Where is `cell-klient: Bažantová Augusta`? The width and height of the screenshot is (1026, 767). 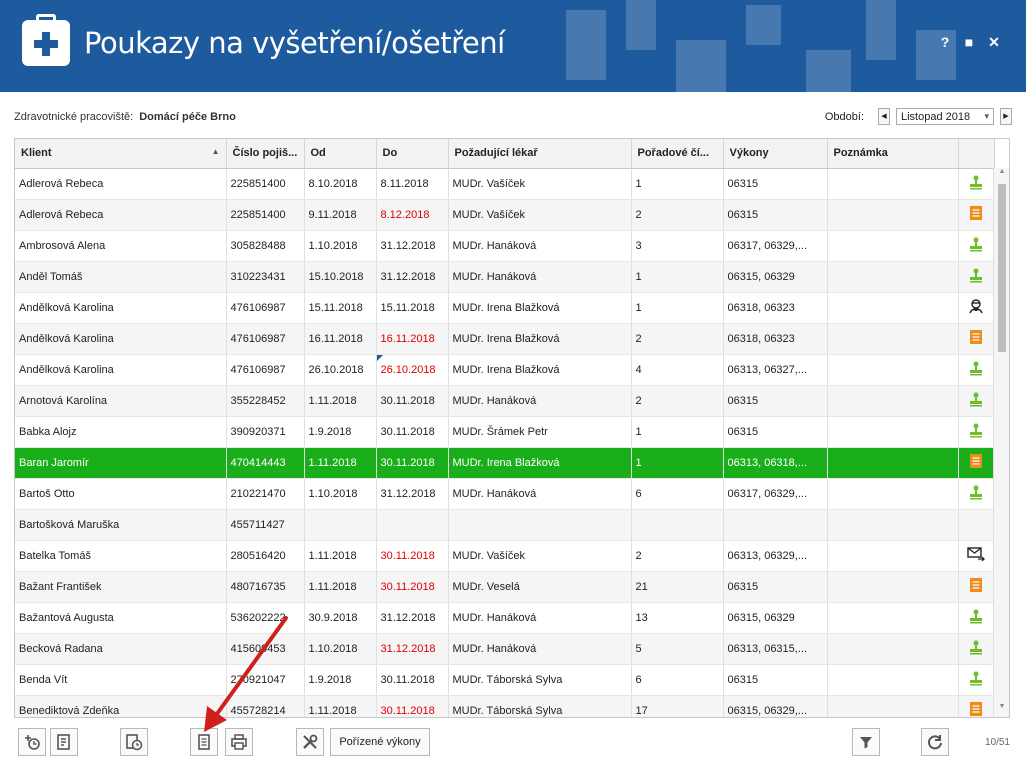
cell-klient: Bažantová Augusta is located at coordinates (121, 618).